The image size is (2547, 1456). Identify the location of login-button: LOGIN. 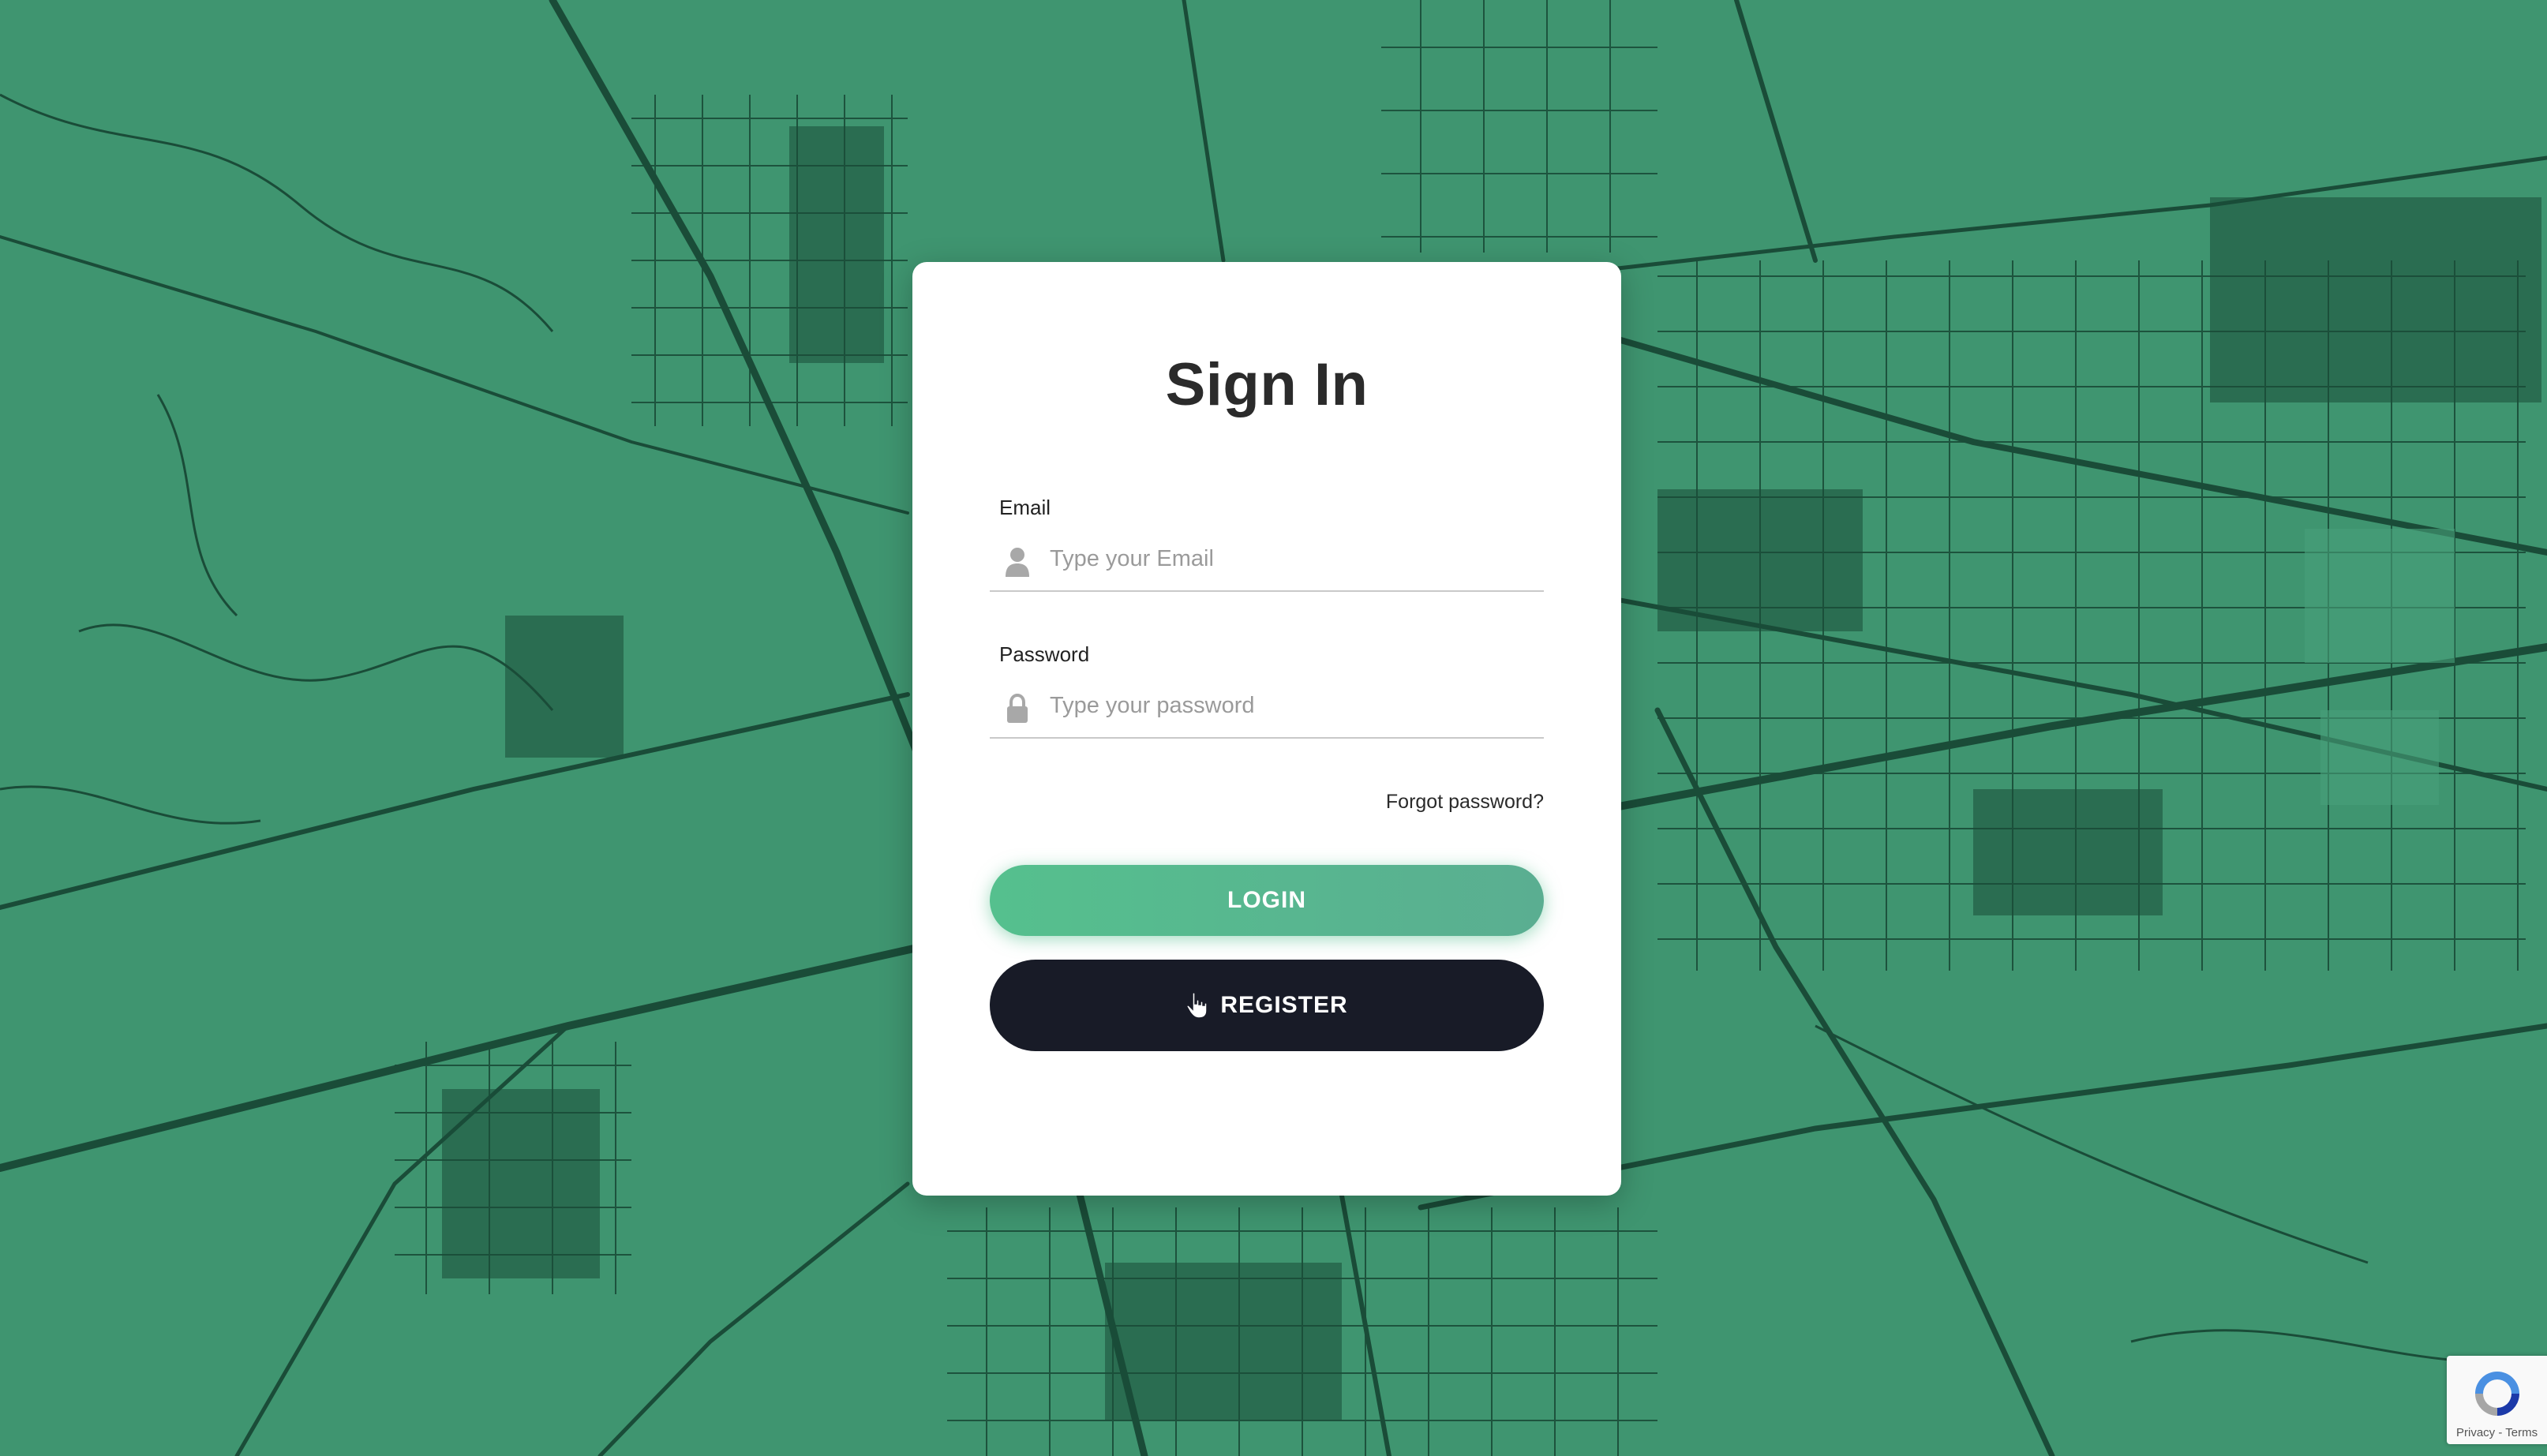
(1267, 900).